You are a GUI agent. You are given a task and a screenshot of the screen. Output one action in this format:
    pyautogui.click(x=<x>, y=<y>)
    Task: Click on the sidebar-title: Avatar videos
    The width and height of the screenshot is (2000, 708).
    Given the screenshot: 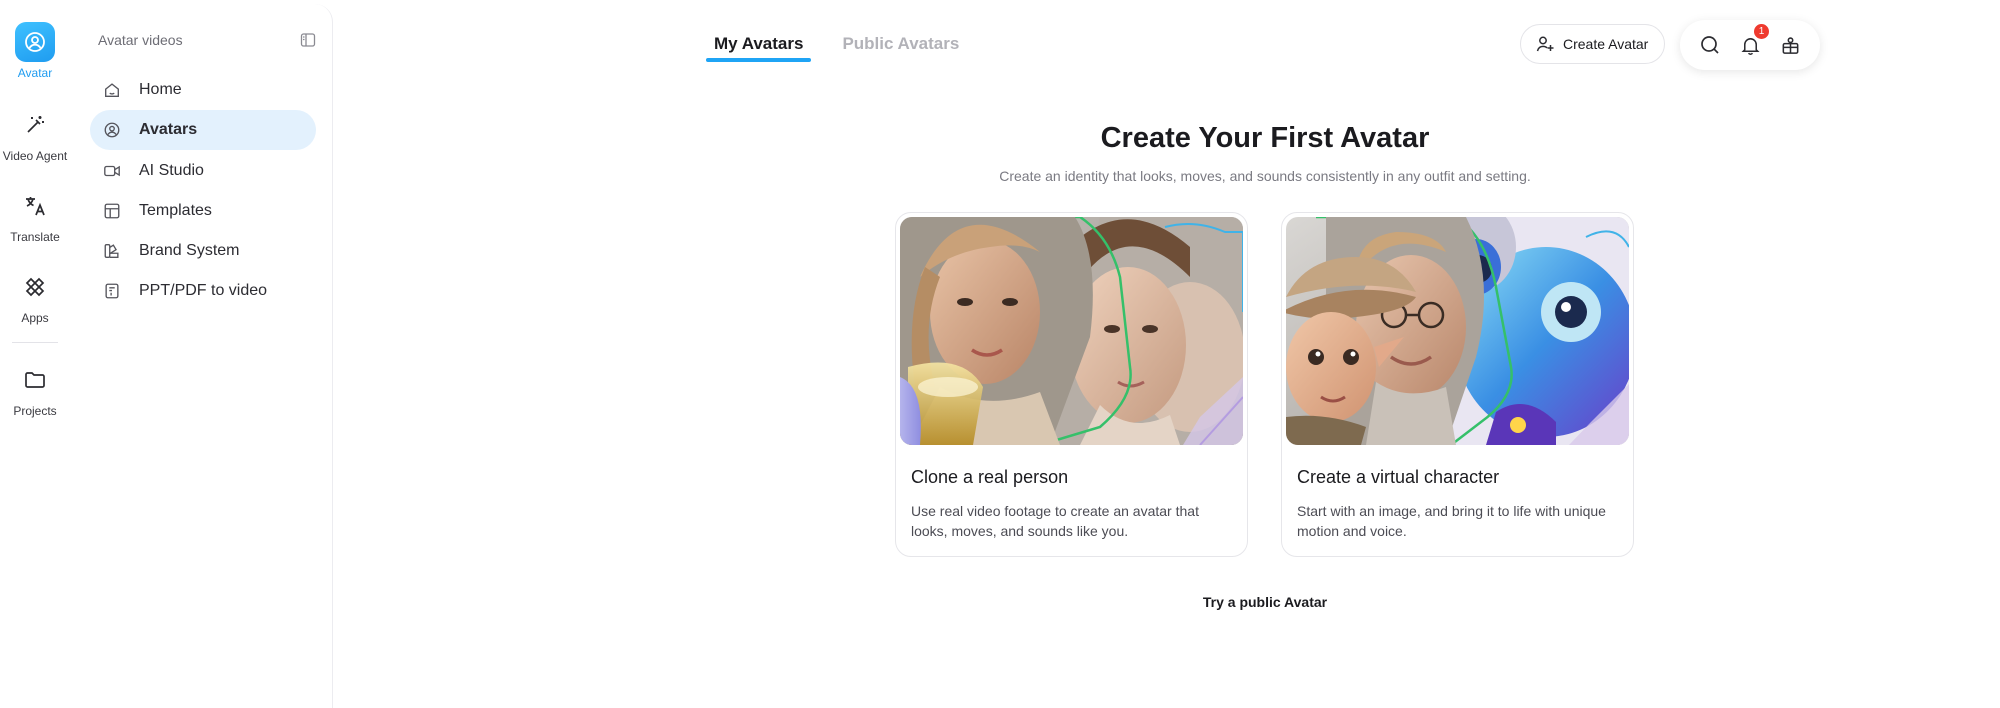 What is the action you would take?
    pyautogui.click(x=140, y=40)
    